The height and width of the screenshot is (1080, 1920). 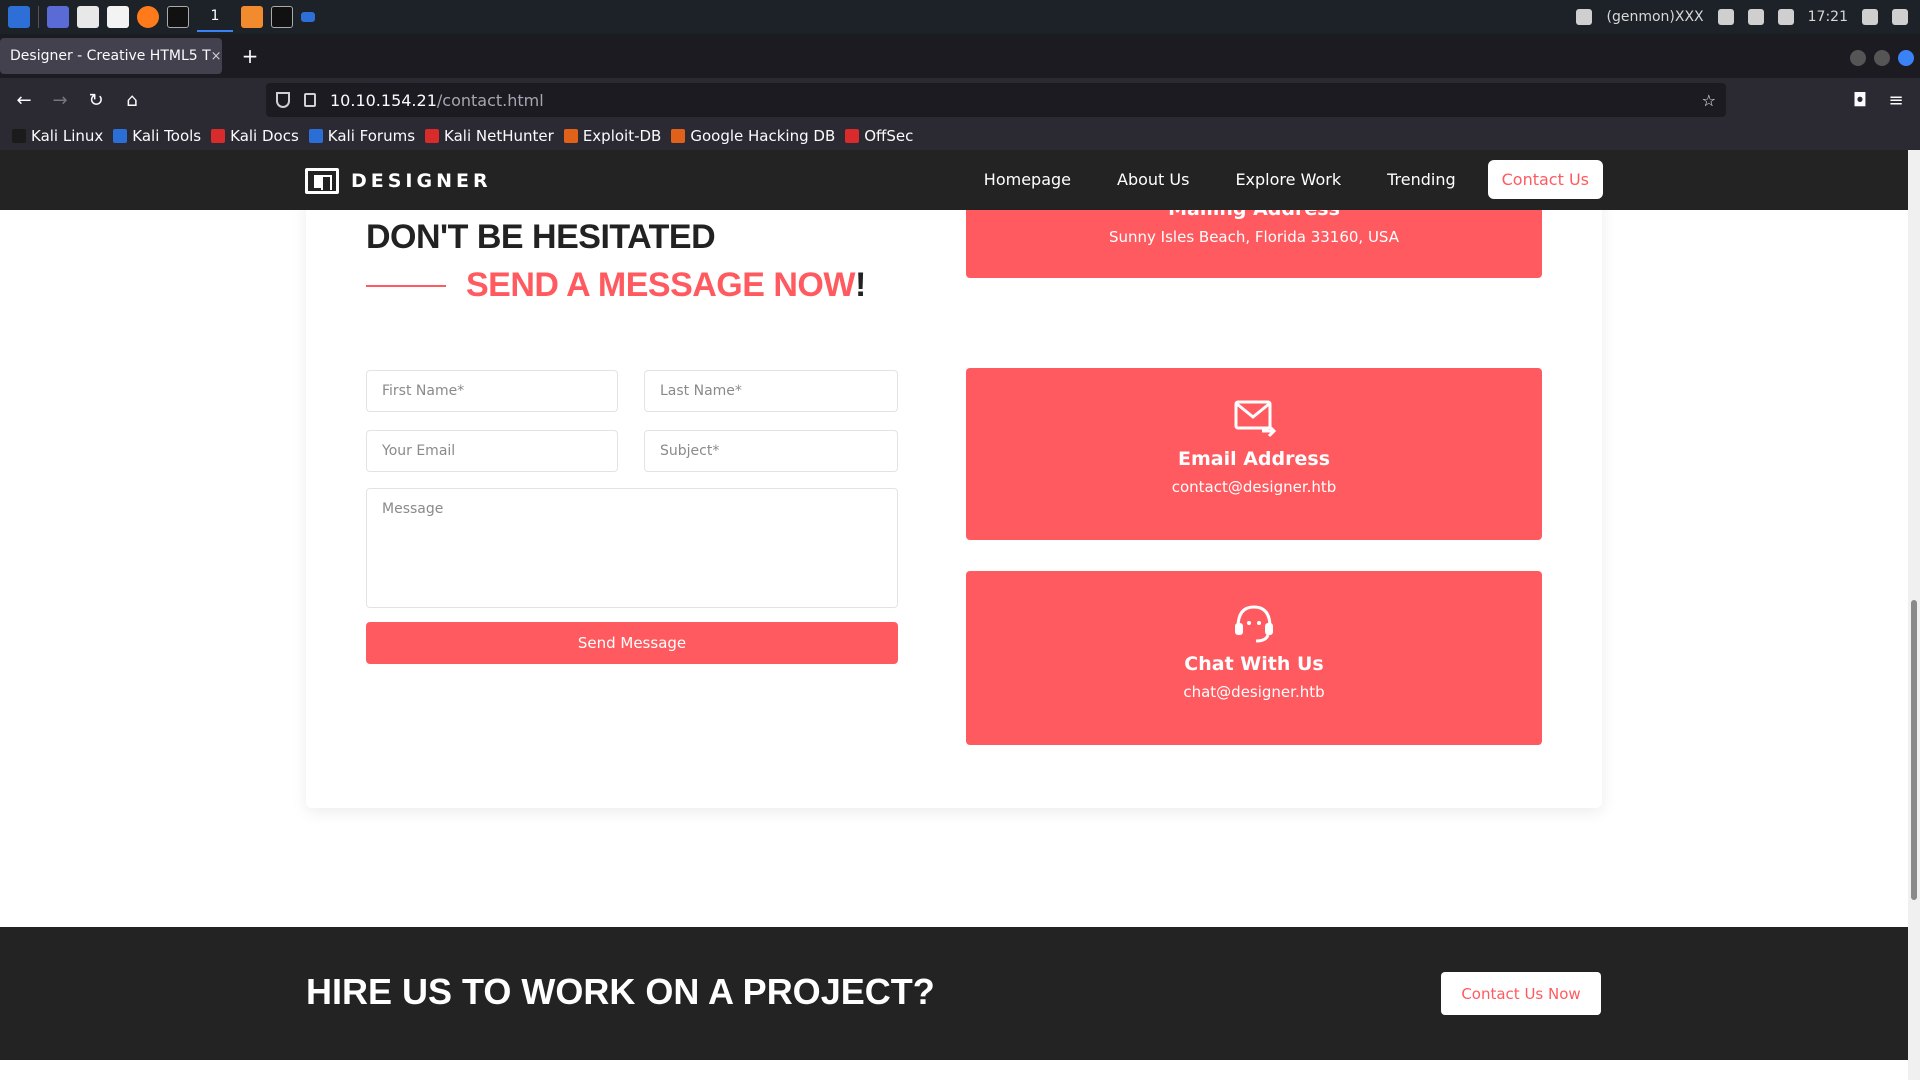 What do you see at coordinates (315, 136) in the screenshot?
I see `kali-forums-icon` at bounding box center [315, 136].